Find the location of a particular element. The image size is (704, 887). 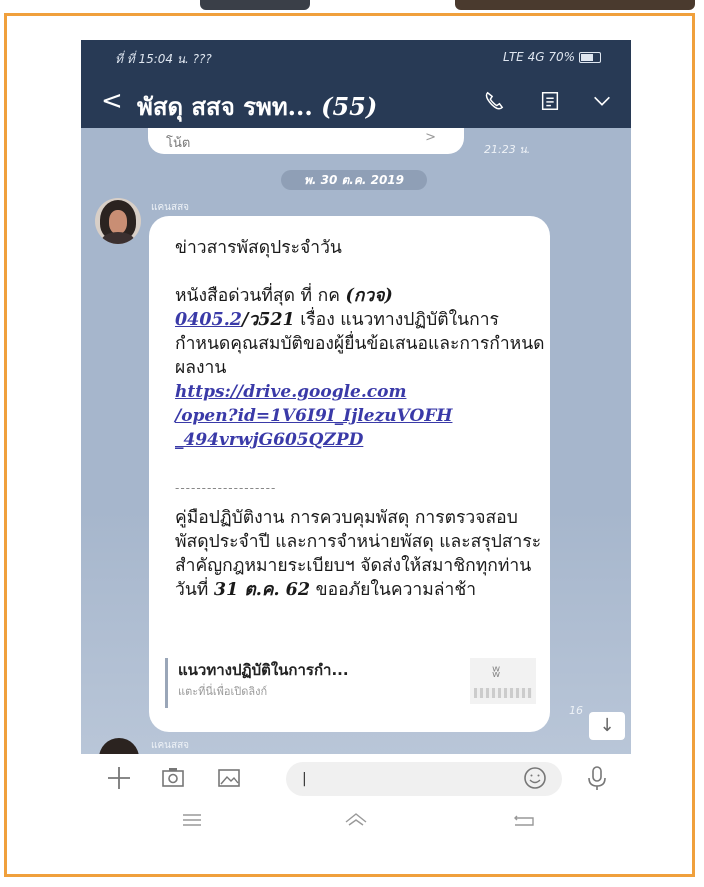

text-run: ขออภัยในความล่าช้า is located at coordinates (393, 590).